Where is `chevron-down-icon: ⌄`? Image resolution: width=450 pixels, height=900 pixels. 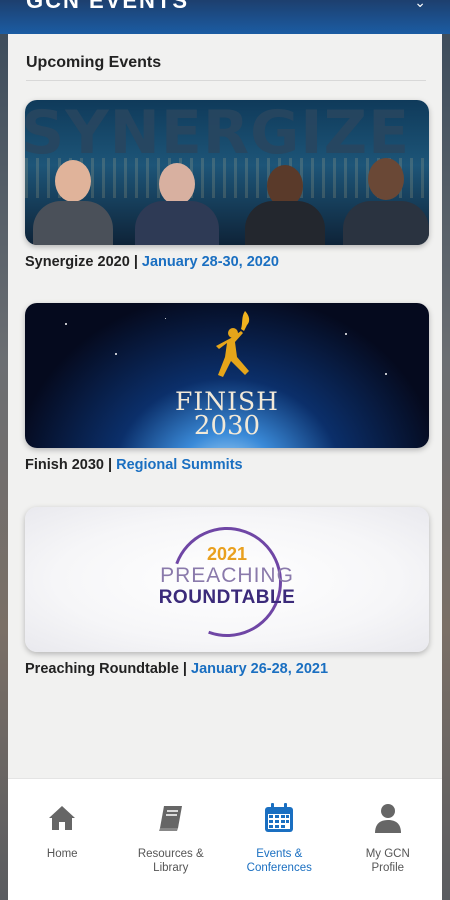 chevron-down-icon: ⌄ is located at coordinates (420, 5).